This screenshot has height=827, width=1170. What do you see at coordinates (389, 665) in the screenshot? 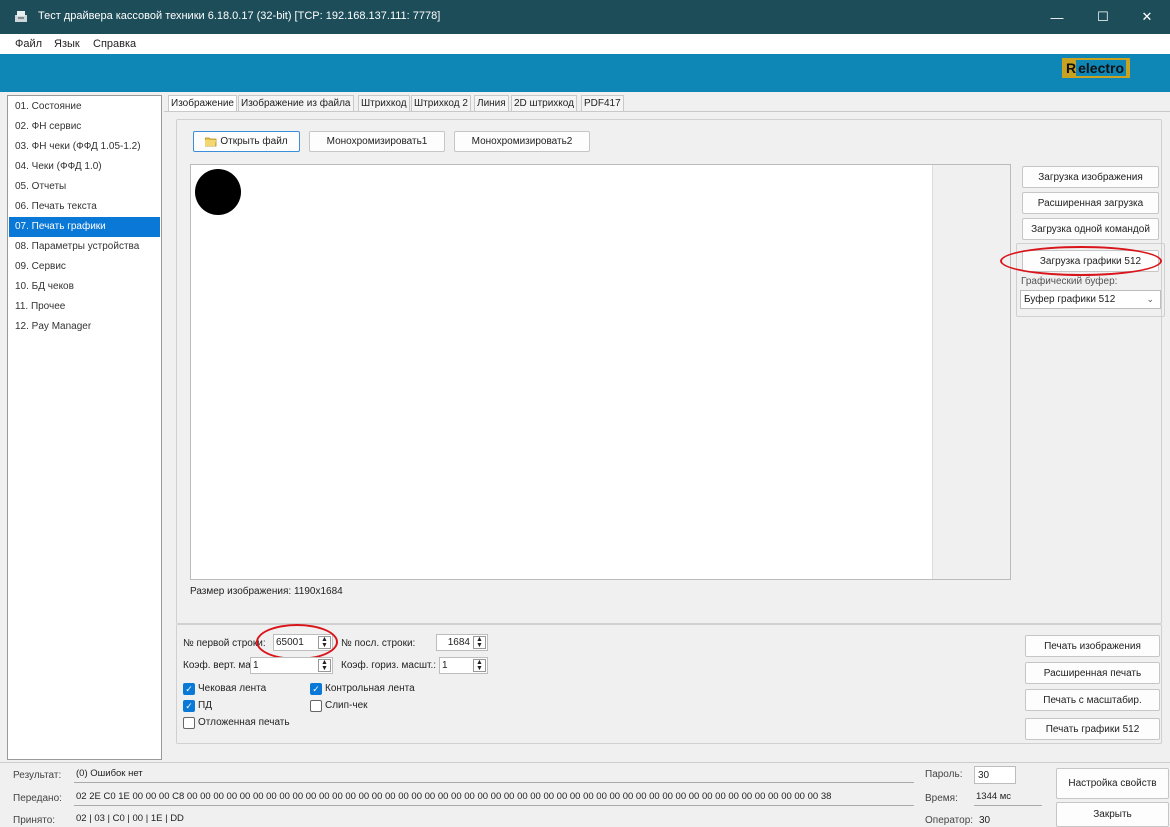
I see `horizontal-scale-label: Коэф. гориз. масшт.:` at bounding box center [389, 665].